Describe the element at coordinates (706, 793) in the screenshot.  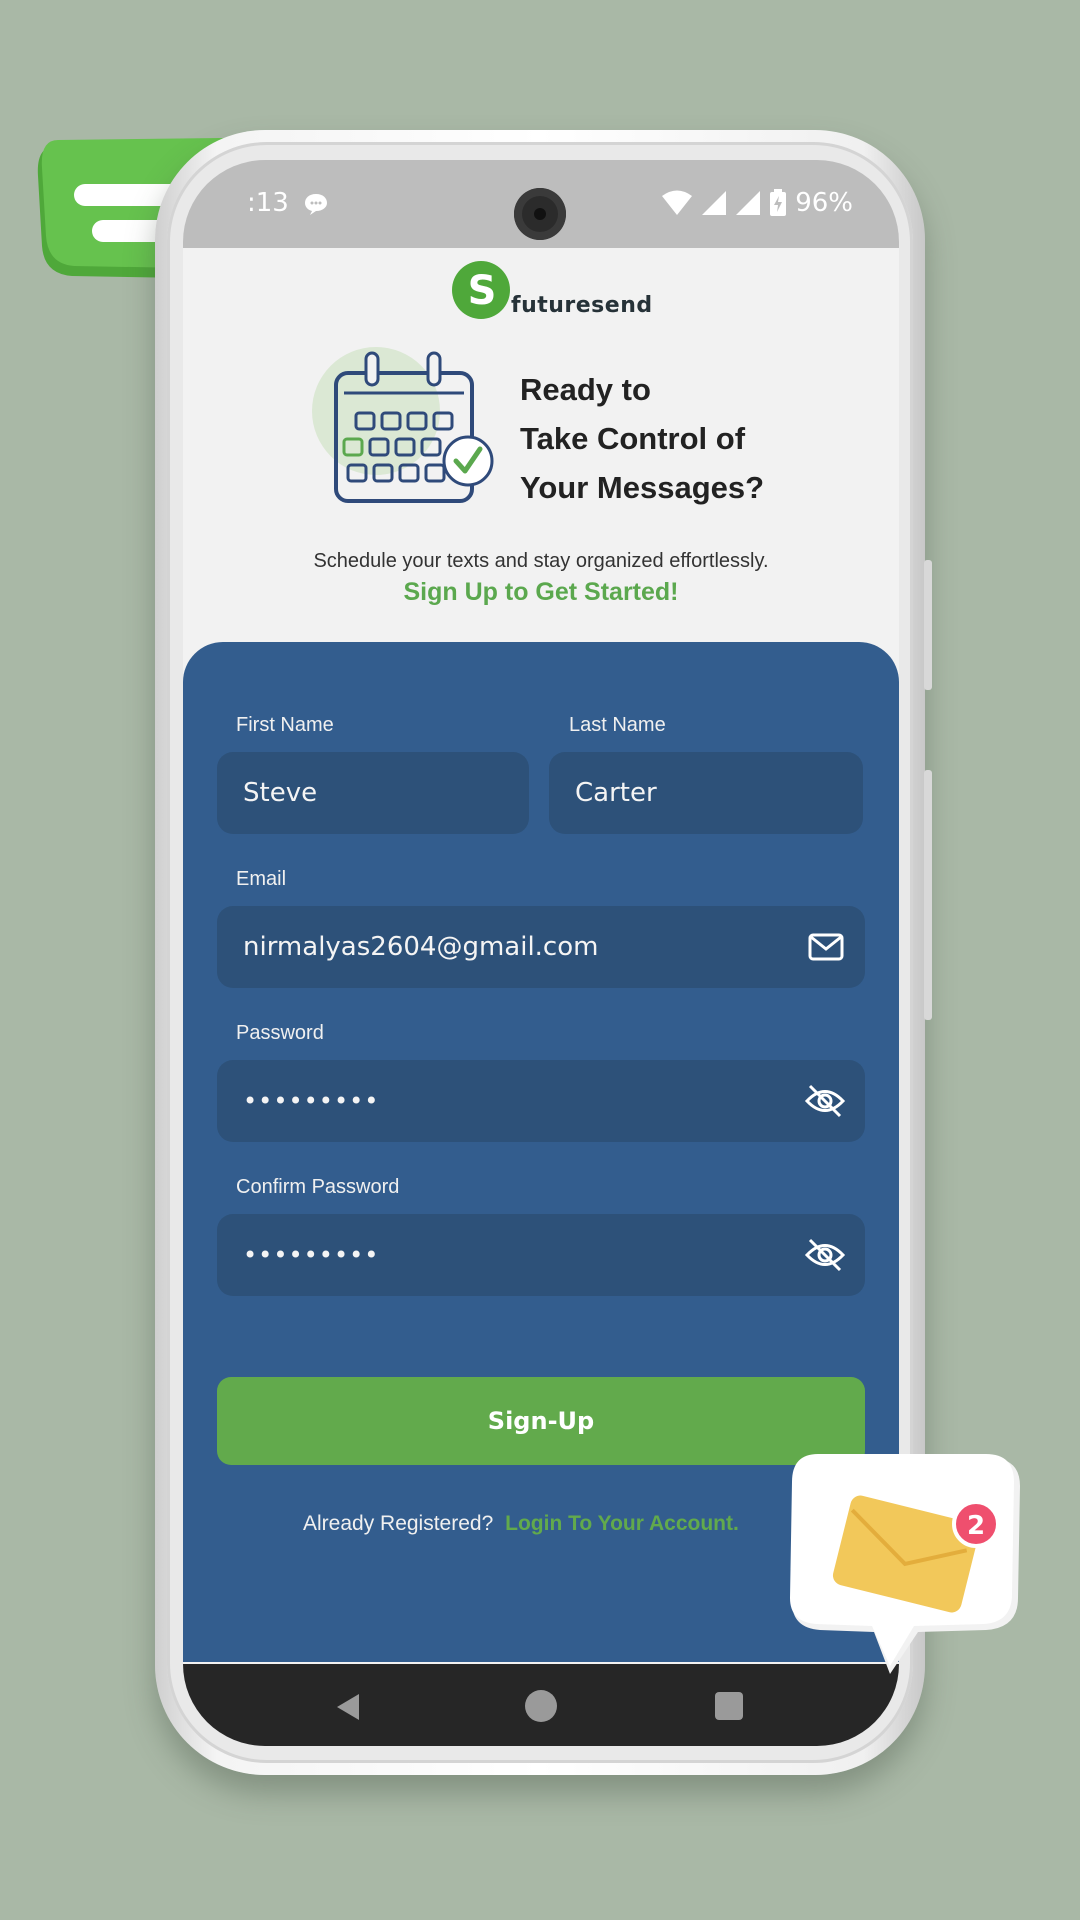
I see `last-name-input: Carter` at that location.